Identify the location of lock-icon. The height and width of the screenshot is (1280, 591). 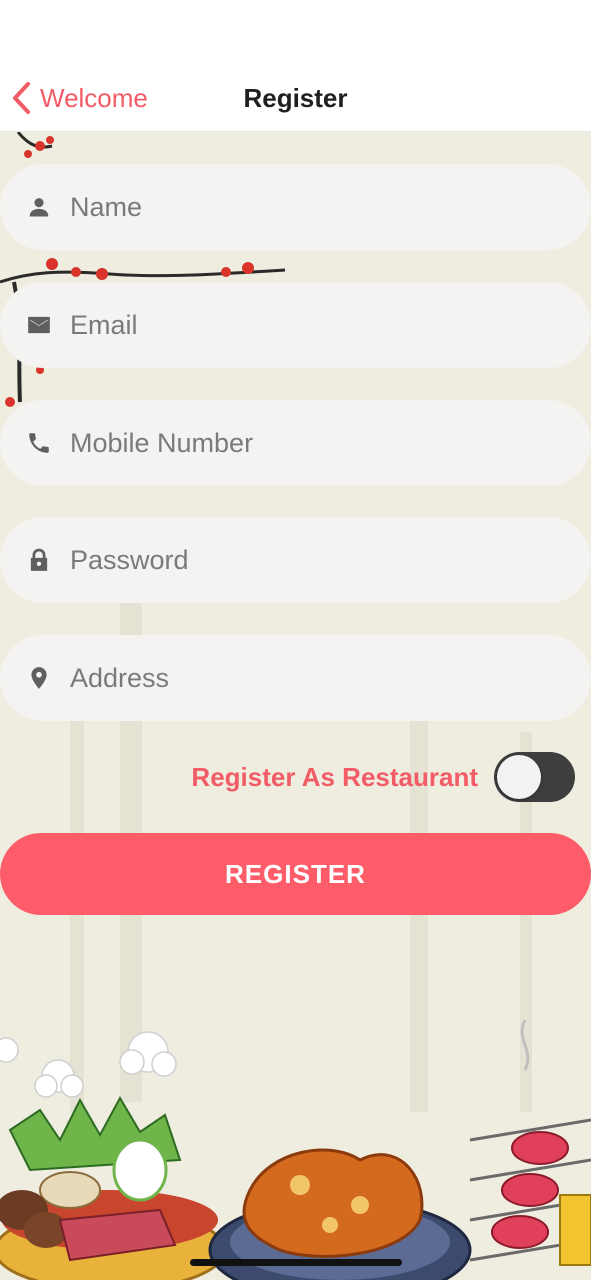
(39, 560).